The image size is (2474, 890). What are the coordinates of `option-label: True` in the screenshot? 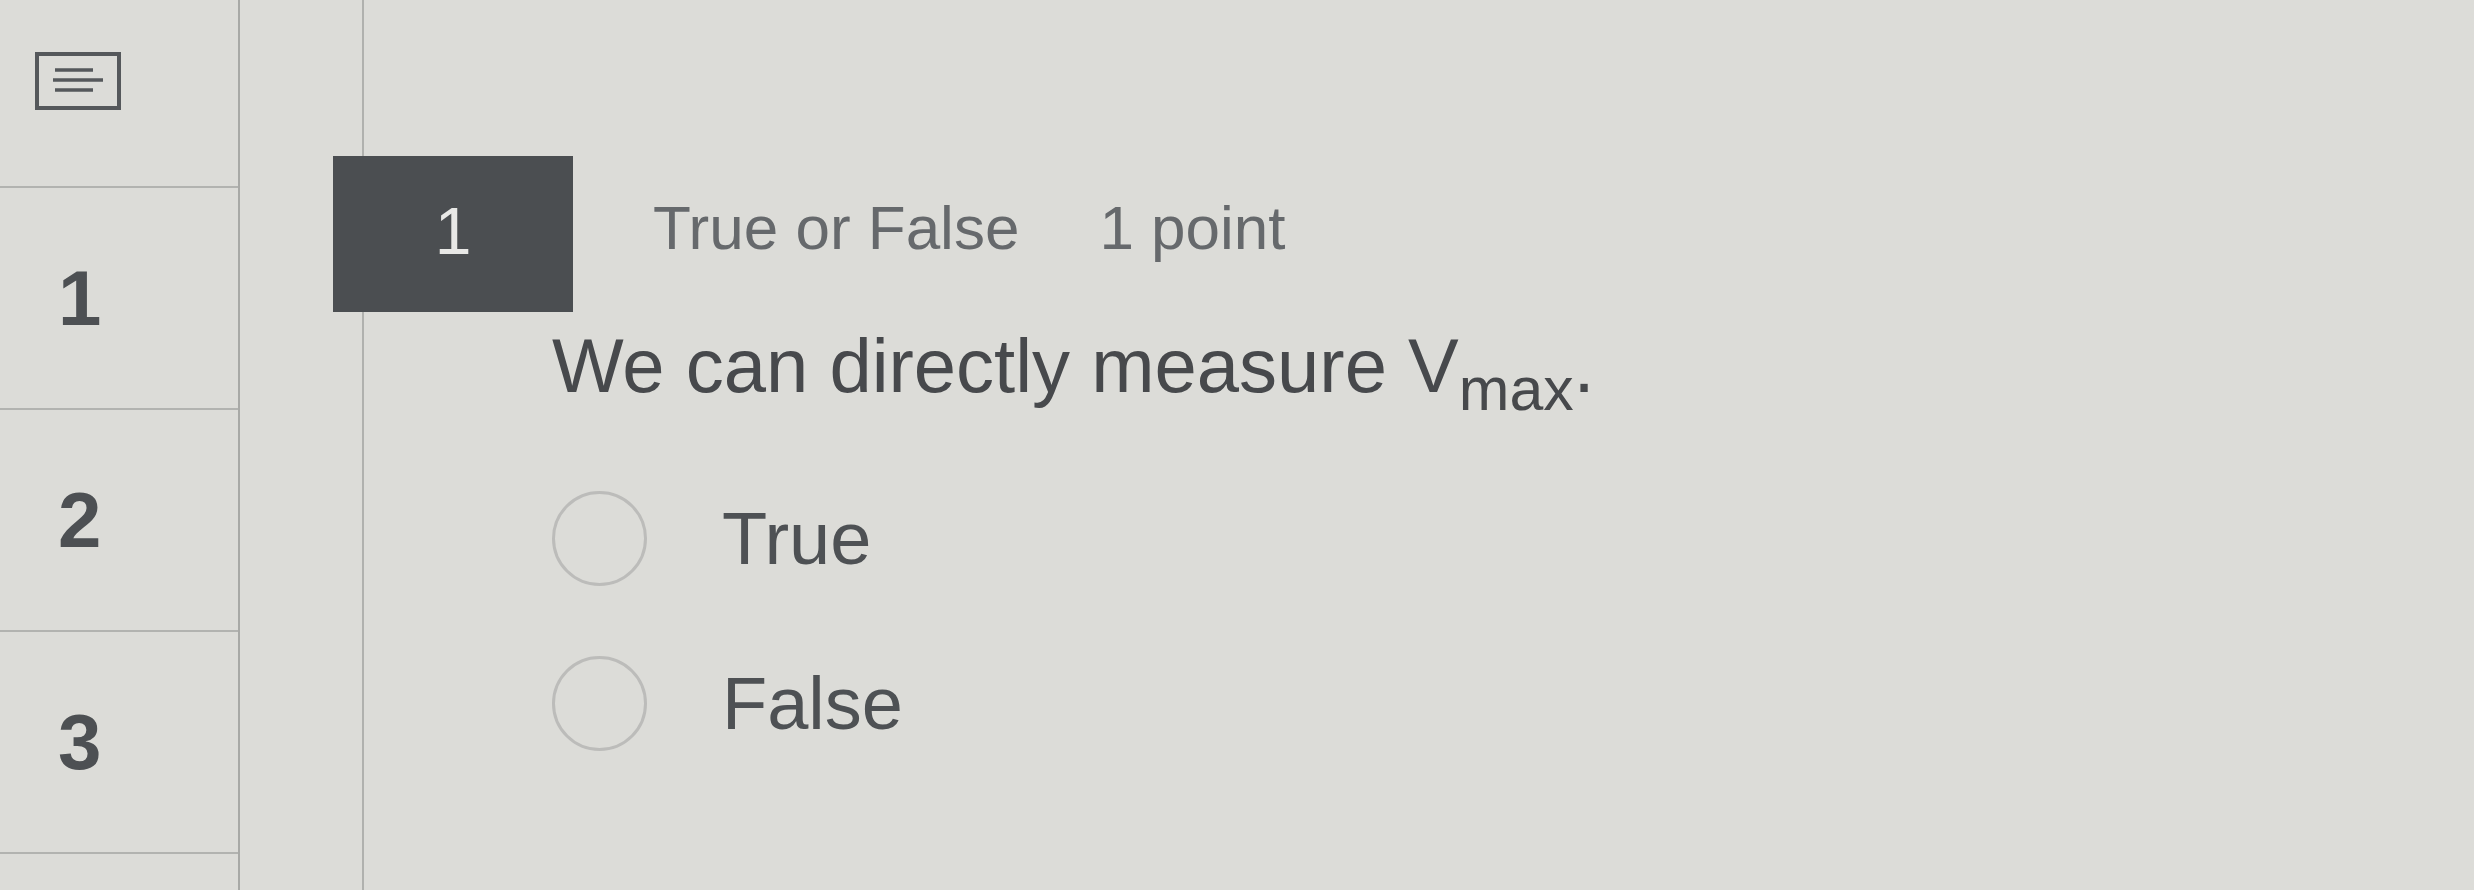 It's located at (797, 539).